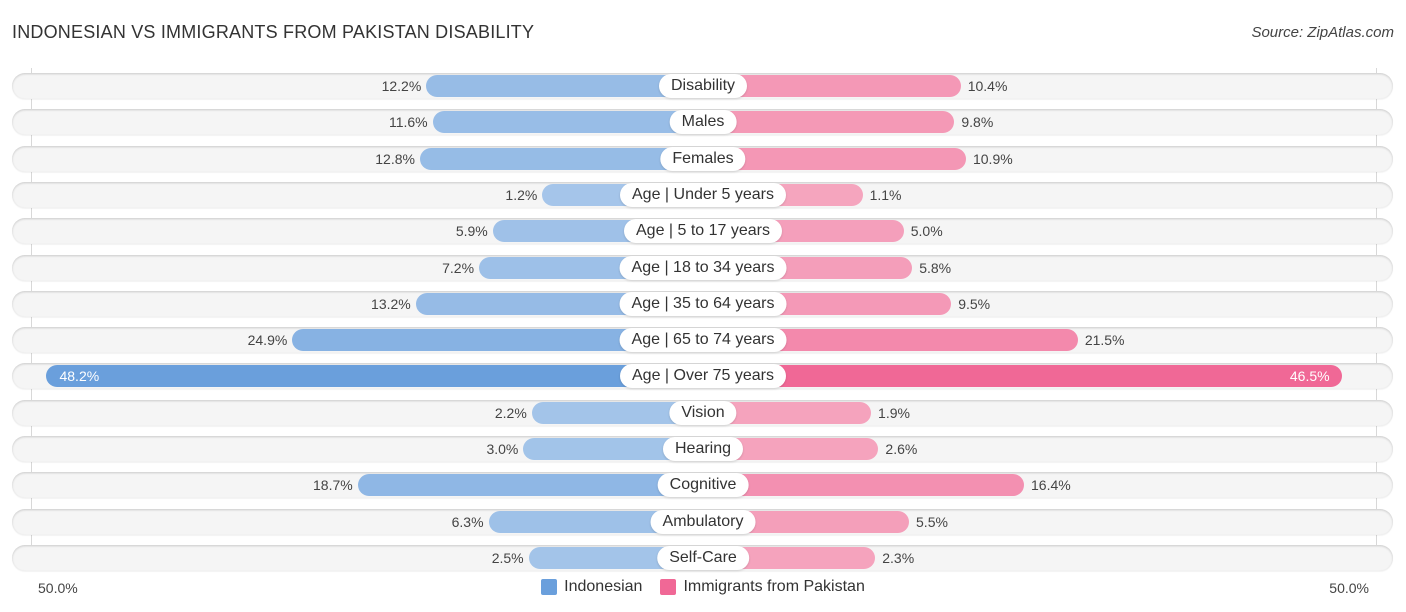 The height and width of the screenshot is (612, 1406). I want to click on value-label-indonesian: 11.6%, so click(408, 122).